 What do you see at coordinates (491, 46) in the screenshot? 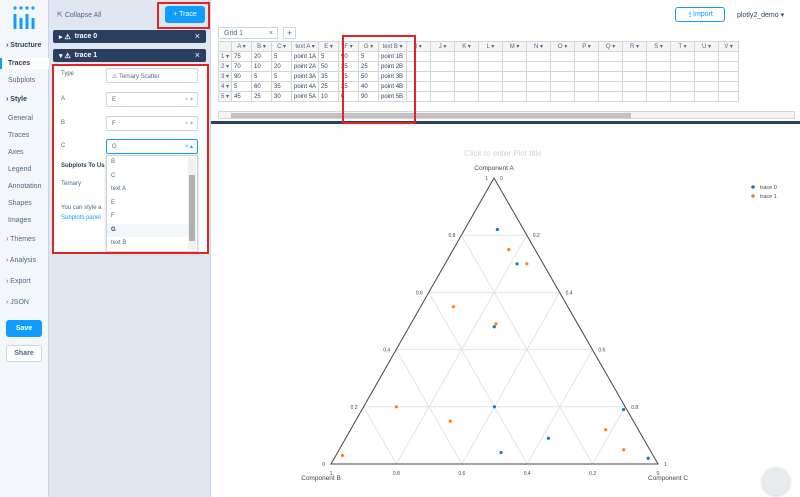
I see `column-header: L ▾` at bounding box center [491, 46].